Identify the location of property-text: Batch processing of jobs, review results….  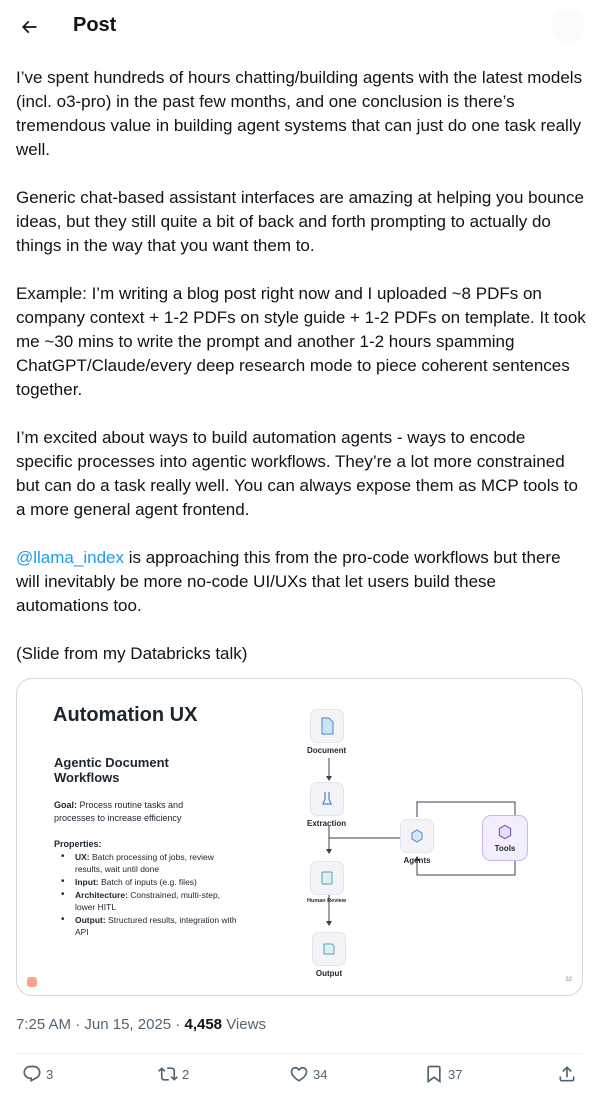
(144, 863).